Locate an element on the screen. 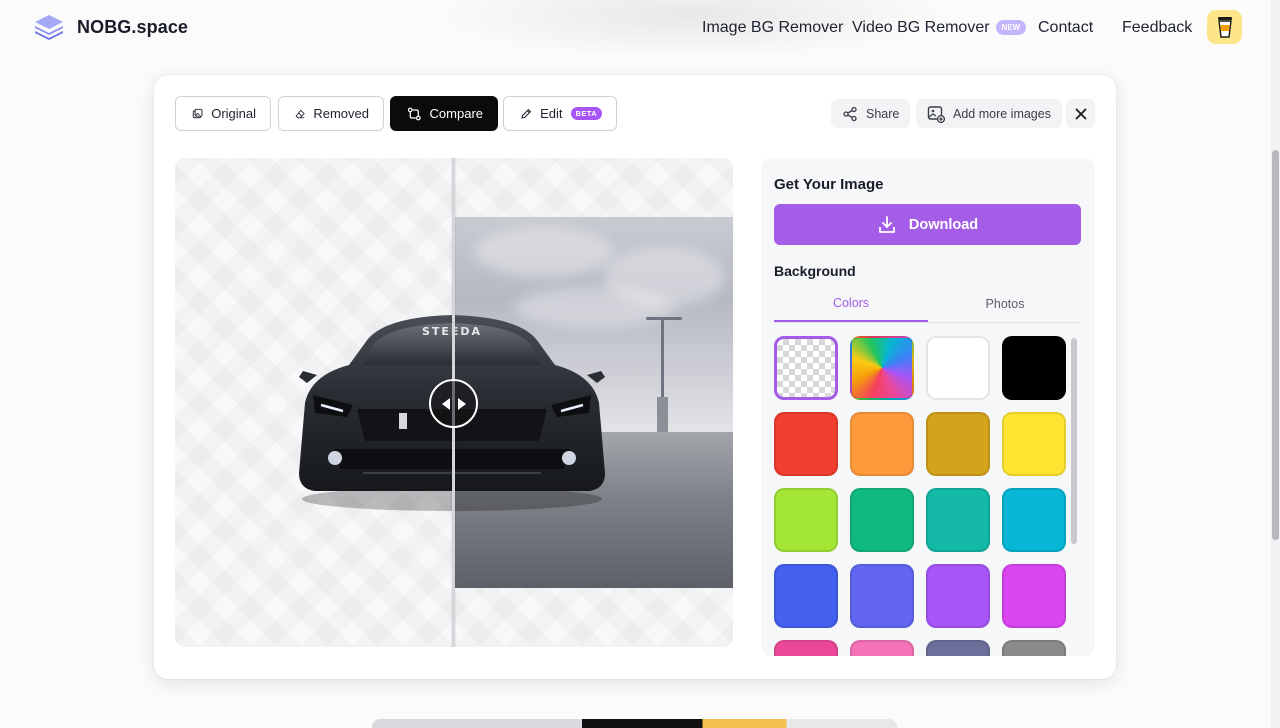 This screenshot has height=728, width=1280. brand-logo: NOBG.space is located at coordinates (110, 27).